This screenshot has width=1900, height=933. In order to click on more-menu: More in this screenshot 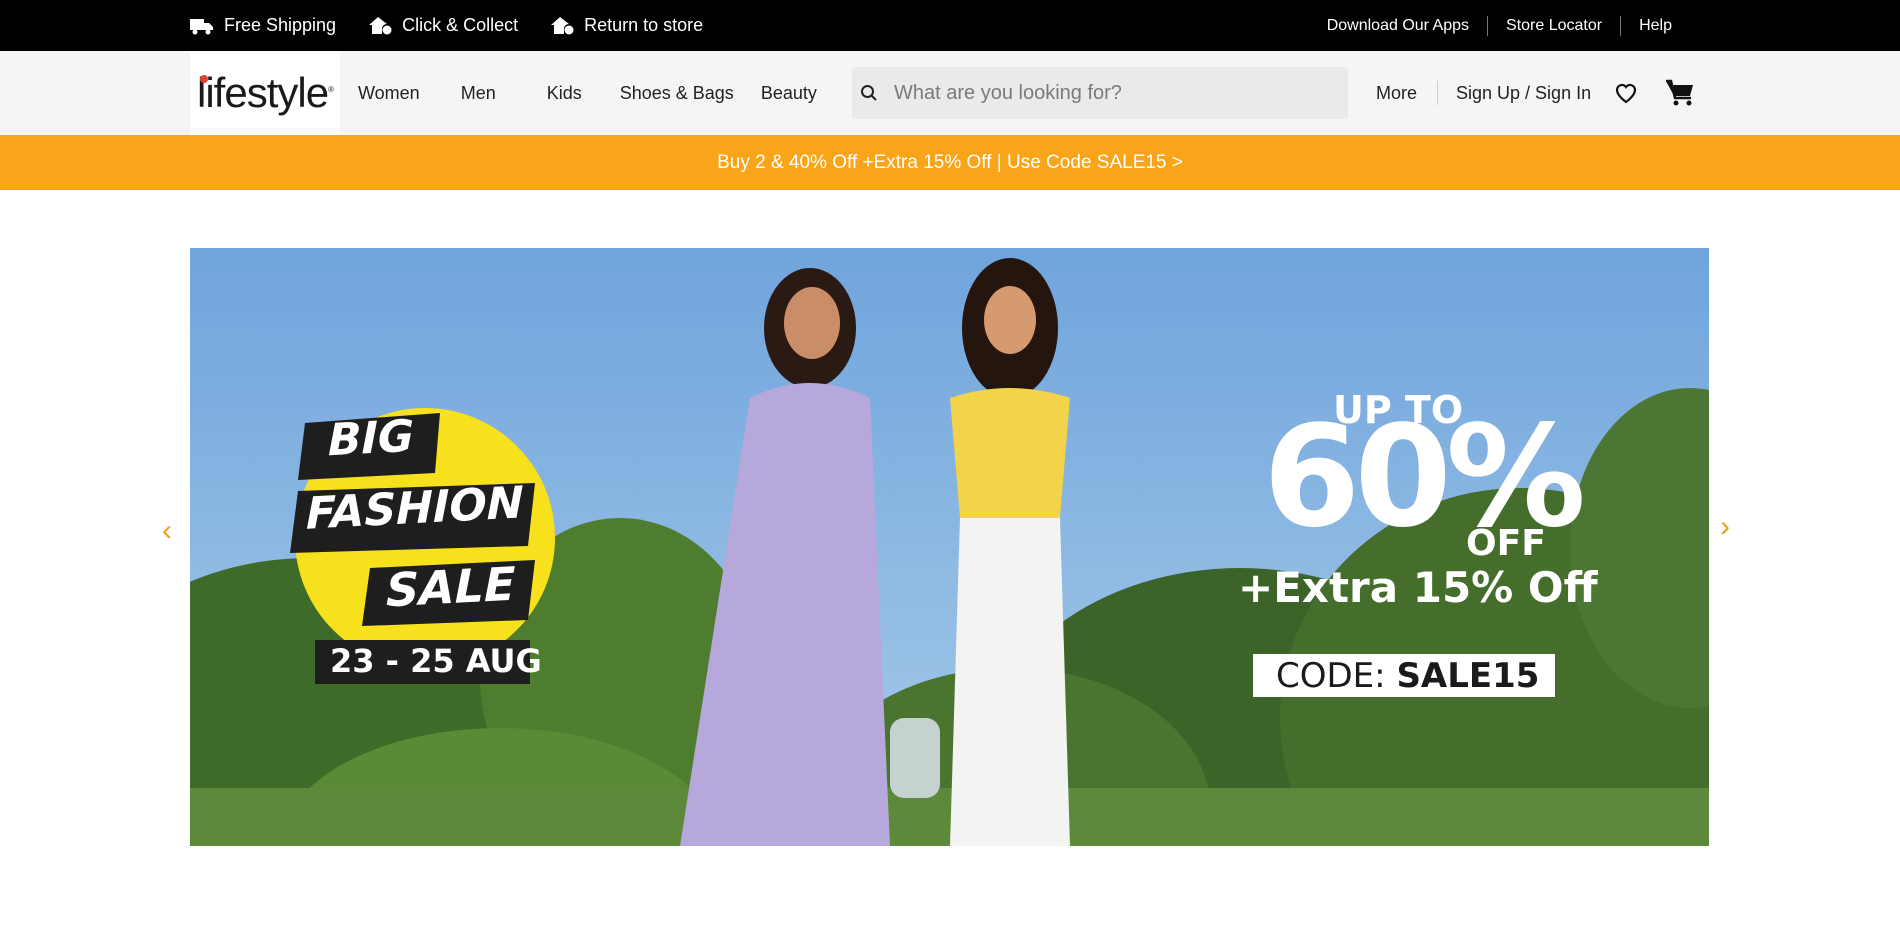, I will do `click(1396, 93)`.